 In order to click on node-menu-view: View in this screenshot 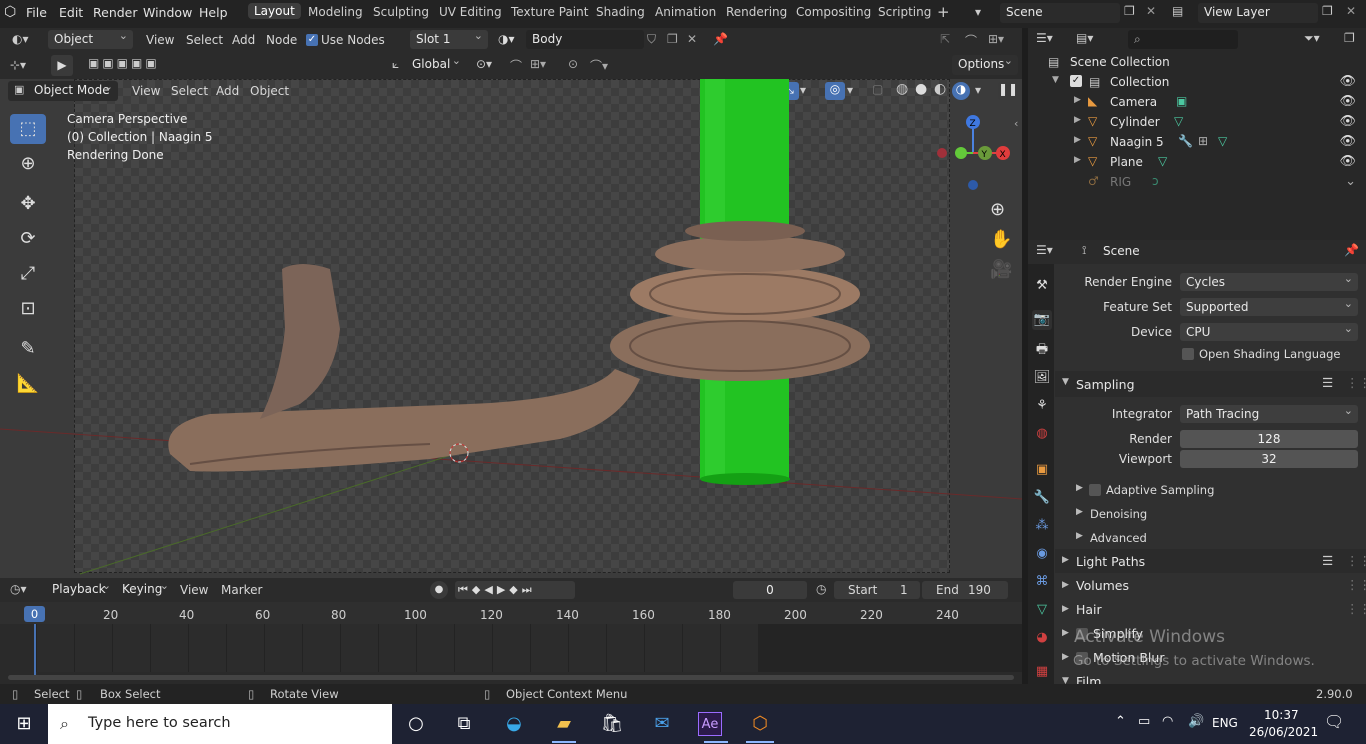, I will do `click(160, 40)`.